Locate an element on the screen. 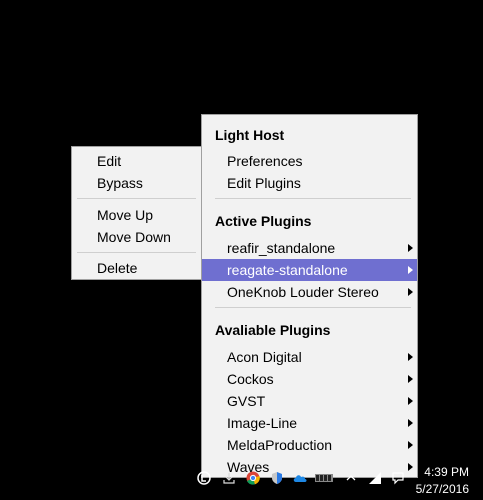 This screenshot has width=483, height=500. menu-item-move-up: Move Up is located at coordinates (136, 215).